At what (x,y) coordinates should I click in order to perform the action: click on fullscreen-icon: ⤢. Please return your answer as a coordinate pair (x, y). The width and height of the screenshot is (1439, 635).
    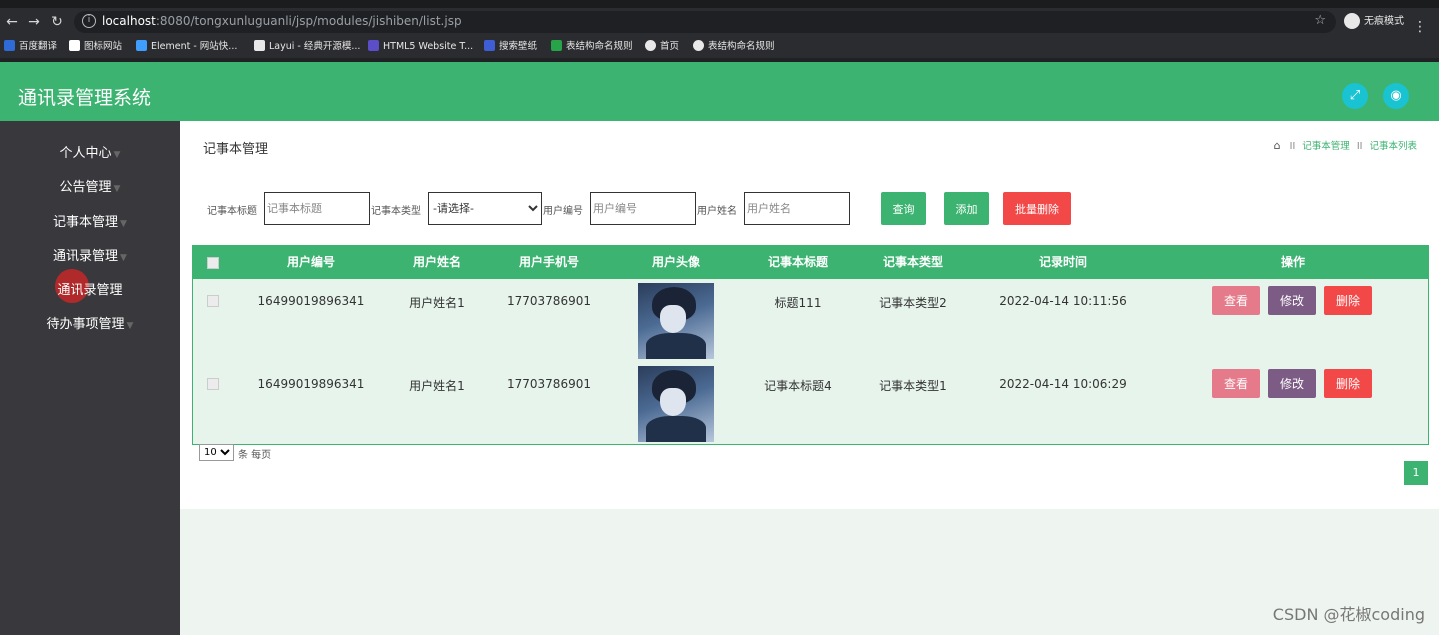
    Looking at the image, I should click on (1355, 96).